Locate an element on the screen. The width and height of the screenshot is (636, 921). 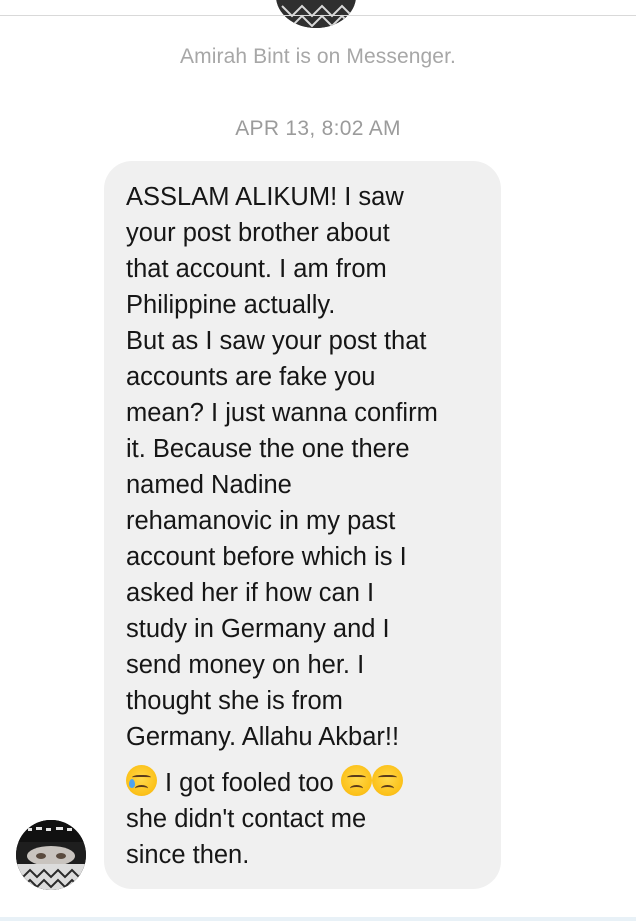
bottom-edge is located at coordinates (318, 919).